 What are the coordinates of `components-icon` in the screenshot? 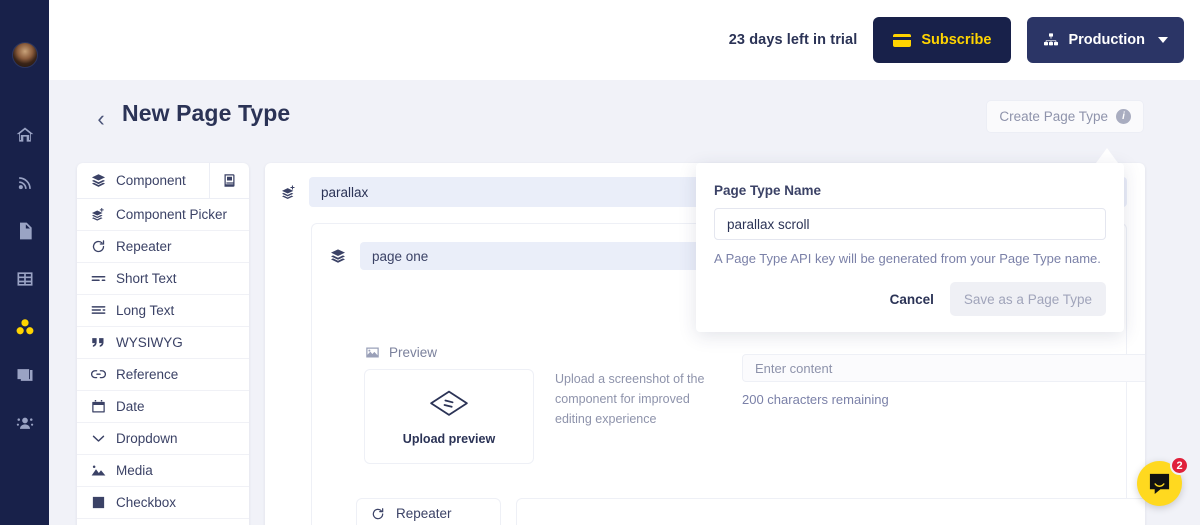 It's located at (25, 327).